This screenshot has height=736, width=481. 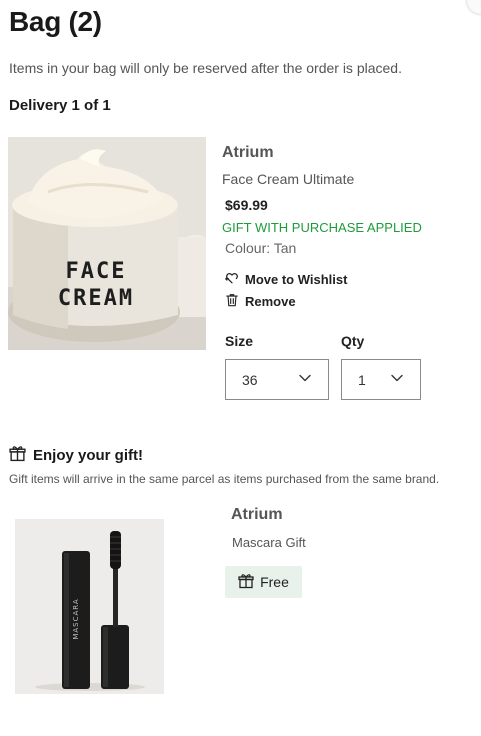 I want to click on corner-decoration, so click(x=474, y=7).